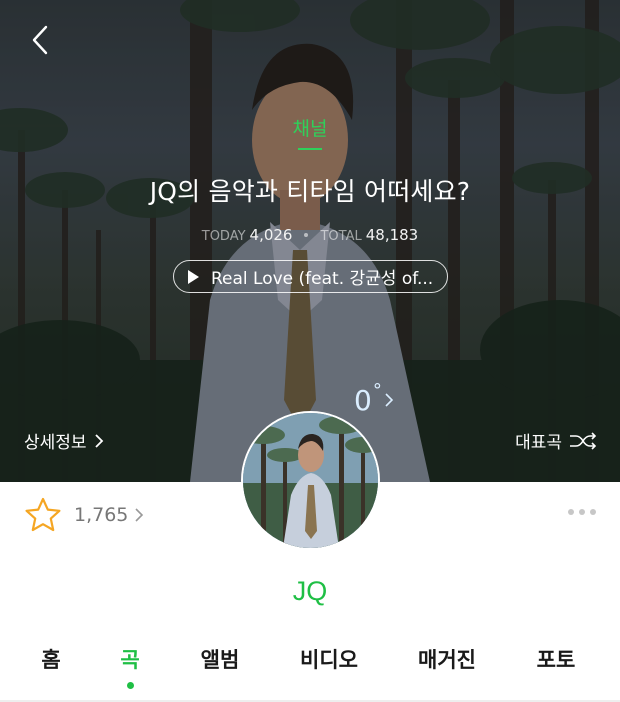  Describe the element at coordinates (220, 659) in the screenshot. I see `tab-albums: 앨범` at that location.